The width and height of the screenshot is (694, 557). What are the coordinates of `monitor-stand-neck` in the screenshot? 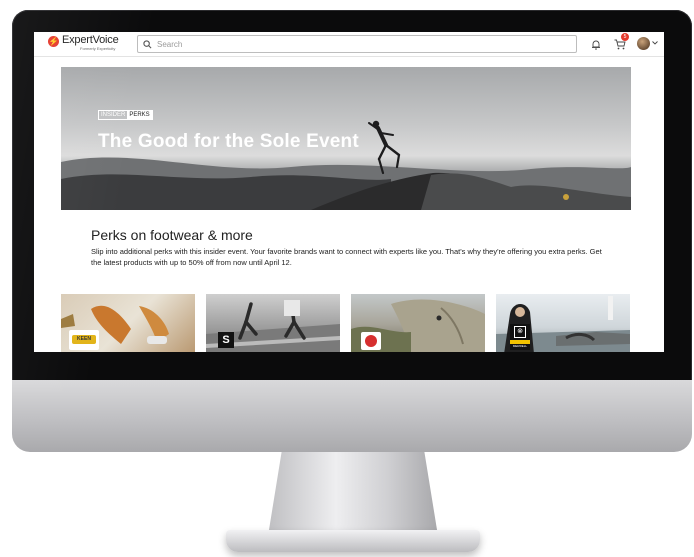 It's located at (353, 494).